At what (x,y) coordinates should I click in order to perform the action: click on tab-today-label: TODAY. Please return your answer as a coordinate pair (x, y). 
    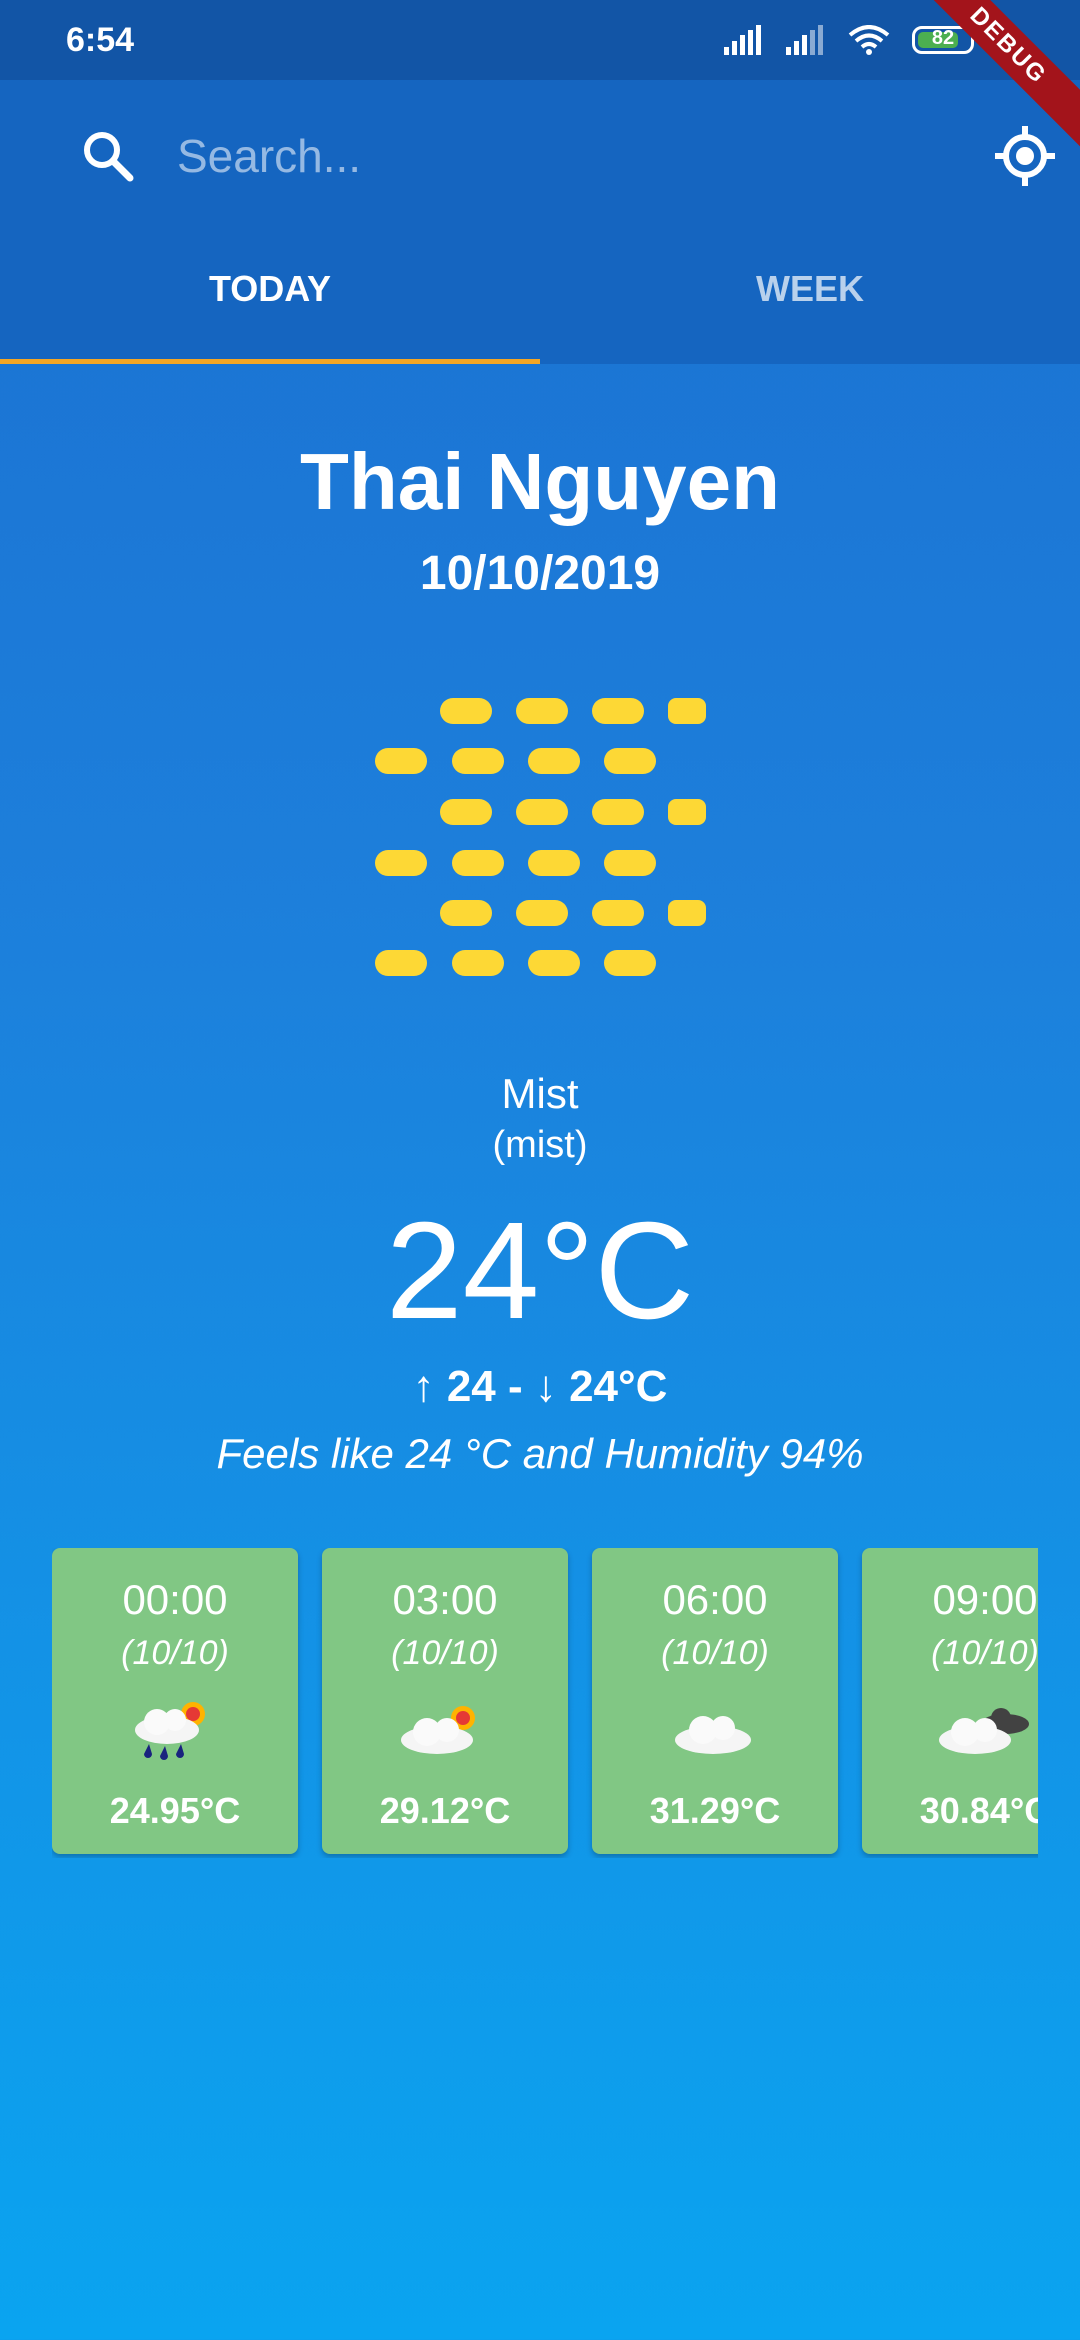
    Looking at the image, I should click on (270, 288).